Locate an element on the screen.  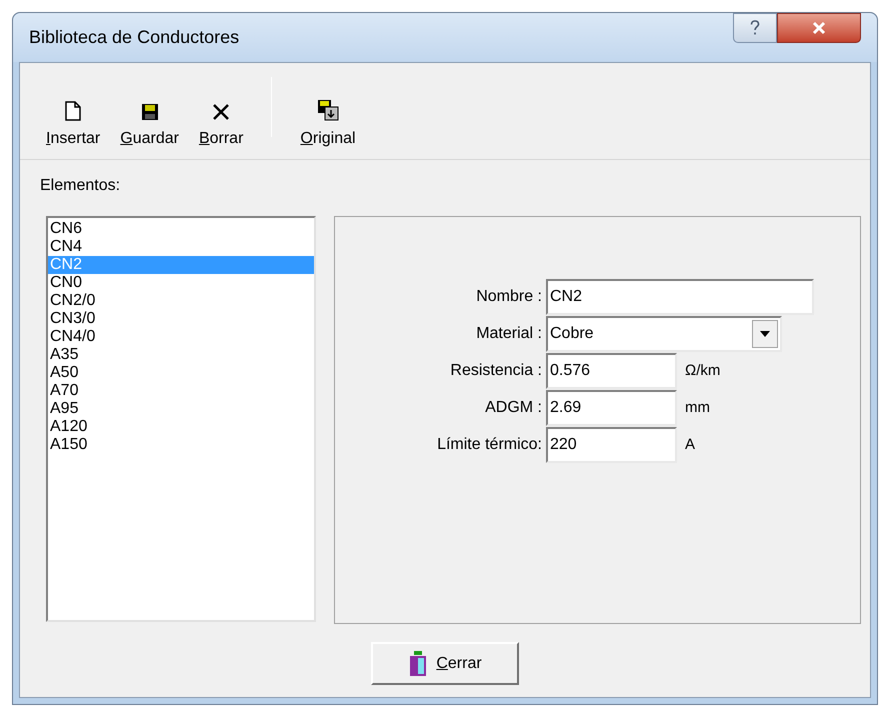
help-icon is located at coordinates (755, 28).